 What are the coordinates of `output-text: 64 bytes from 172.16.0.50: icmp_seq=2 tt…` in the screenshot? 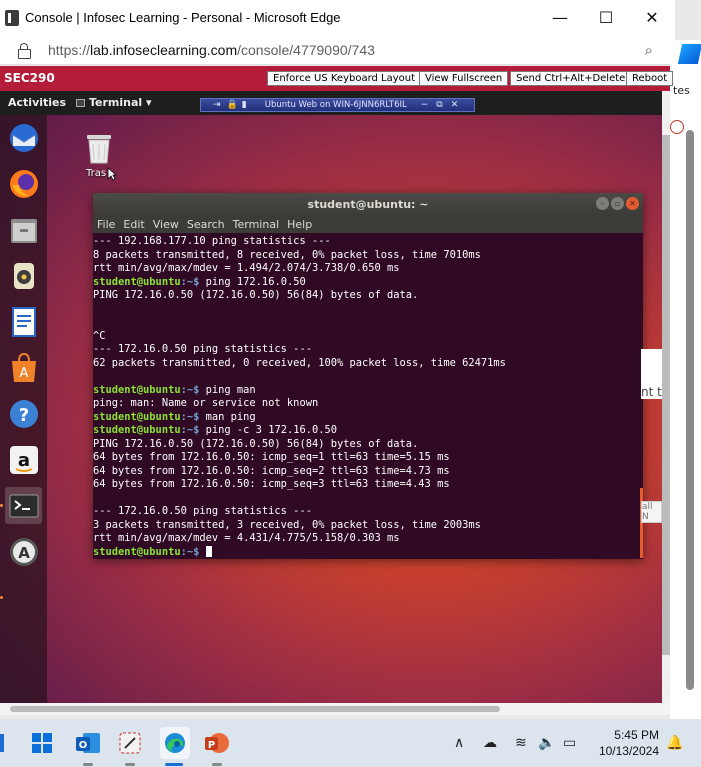 It's located at (271, 470).